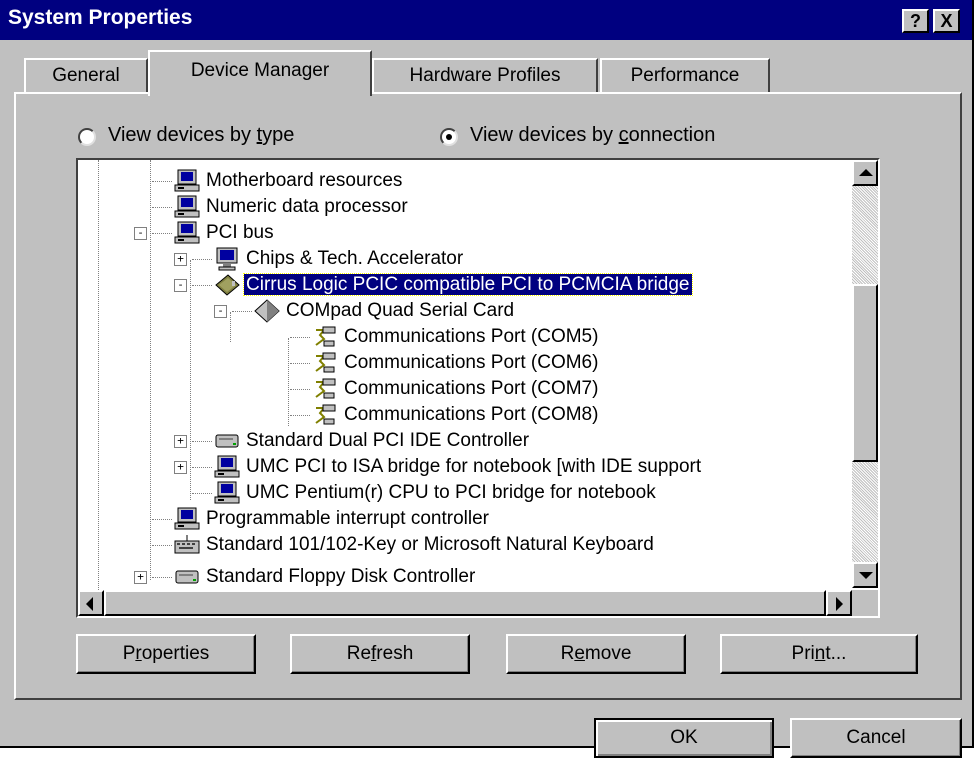  I want to click on tree-item: PCI bus, so click(240, 233).